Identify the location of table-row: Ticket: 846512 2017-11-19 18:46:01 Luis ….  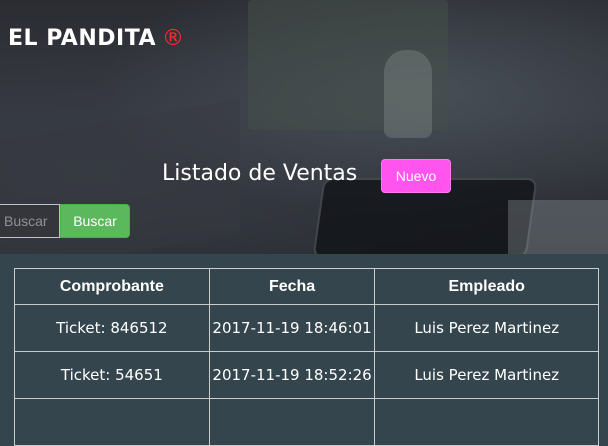
(306, 328).